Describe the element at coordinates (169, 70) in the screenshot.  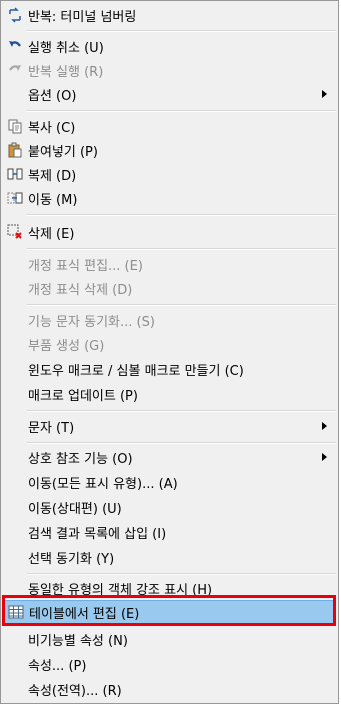
I see `menu-item-redo: 반복 실행 (R)` at that location.